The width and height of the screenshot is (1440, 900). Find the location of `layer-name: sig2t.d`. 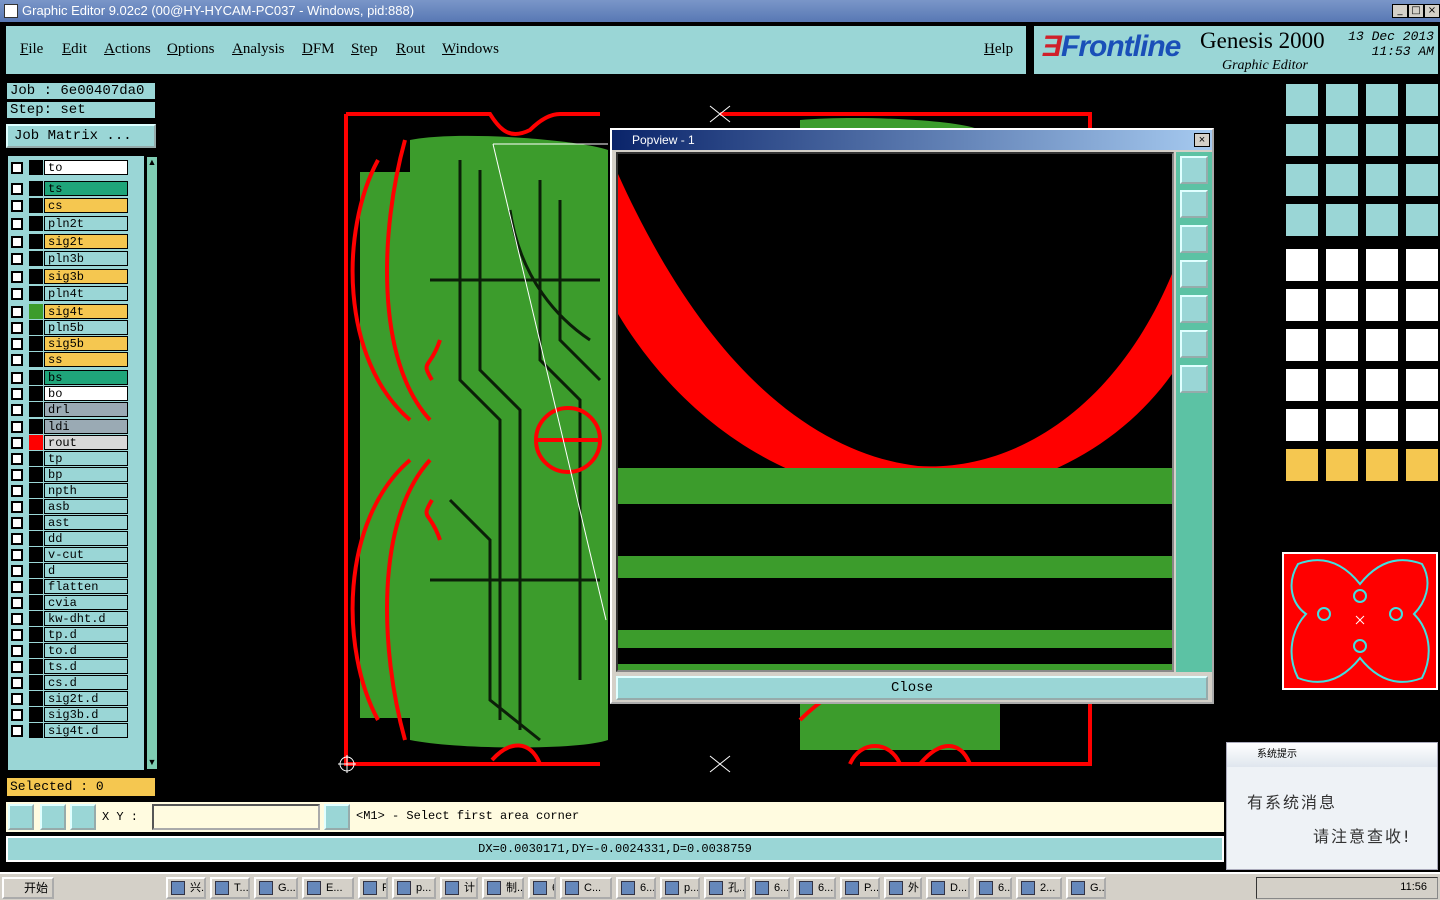

layer-name: sig2t.d is located at coordinates (86, 699).